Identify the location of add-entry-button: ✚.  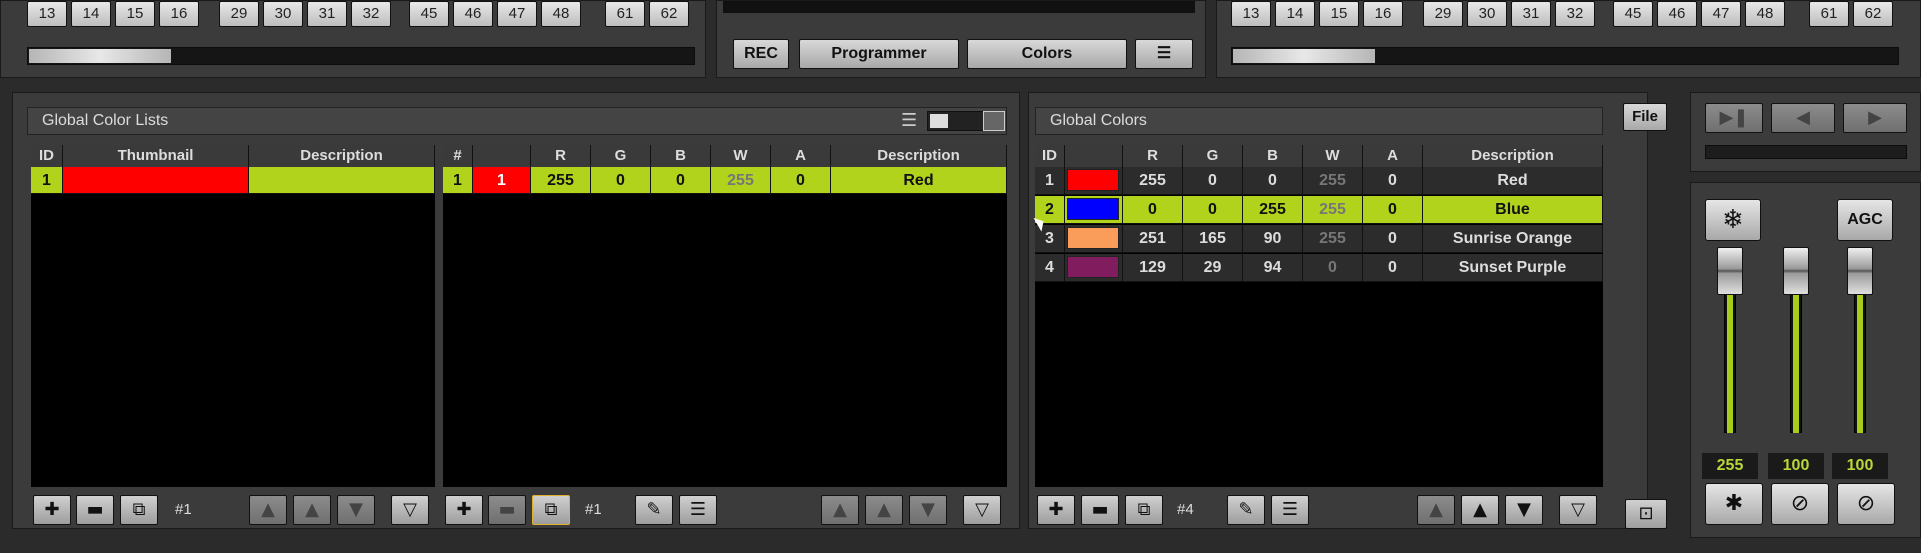
(464, 510).